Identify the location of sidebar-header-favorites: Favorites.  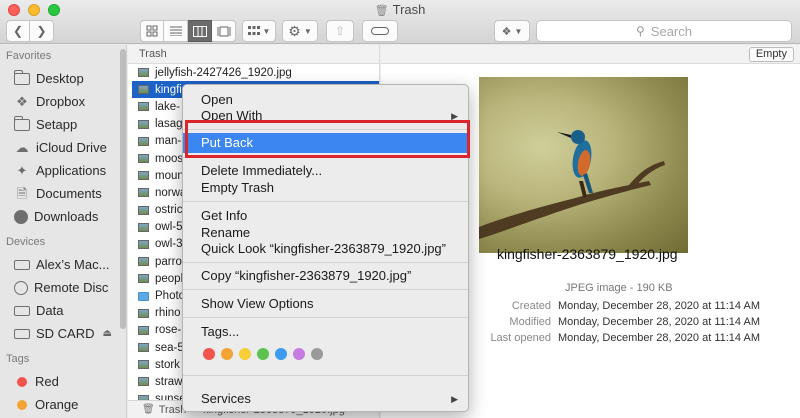
(29, 56).